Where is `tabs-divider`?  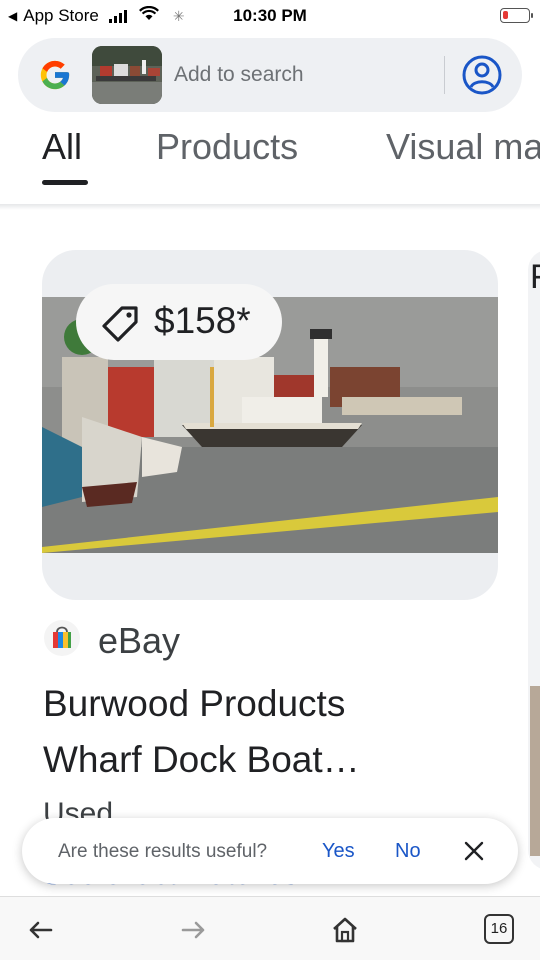 tabs-divider is located at coordinates (270, 207).